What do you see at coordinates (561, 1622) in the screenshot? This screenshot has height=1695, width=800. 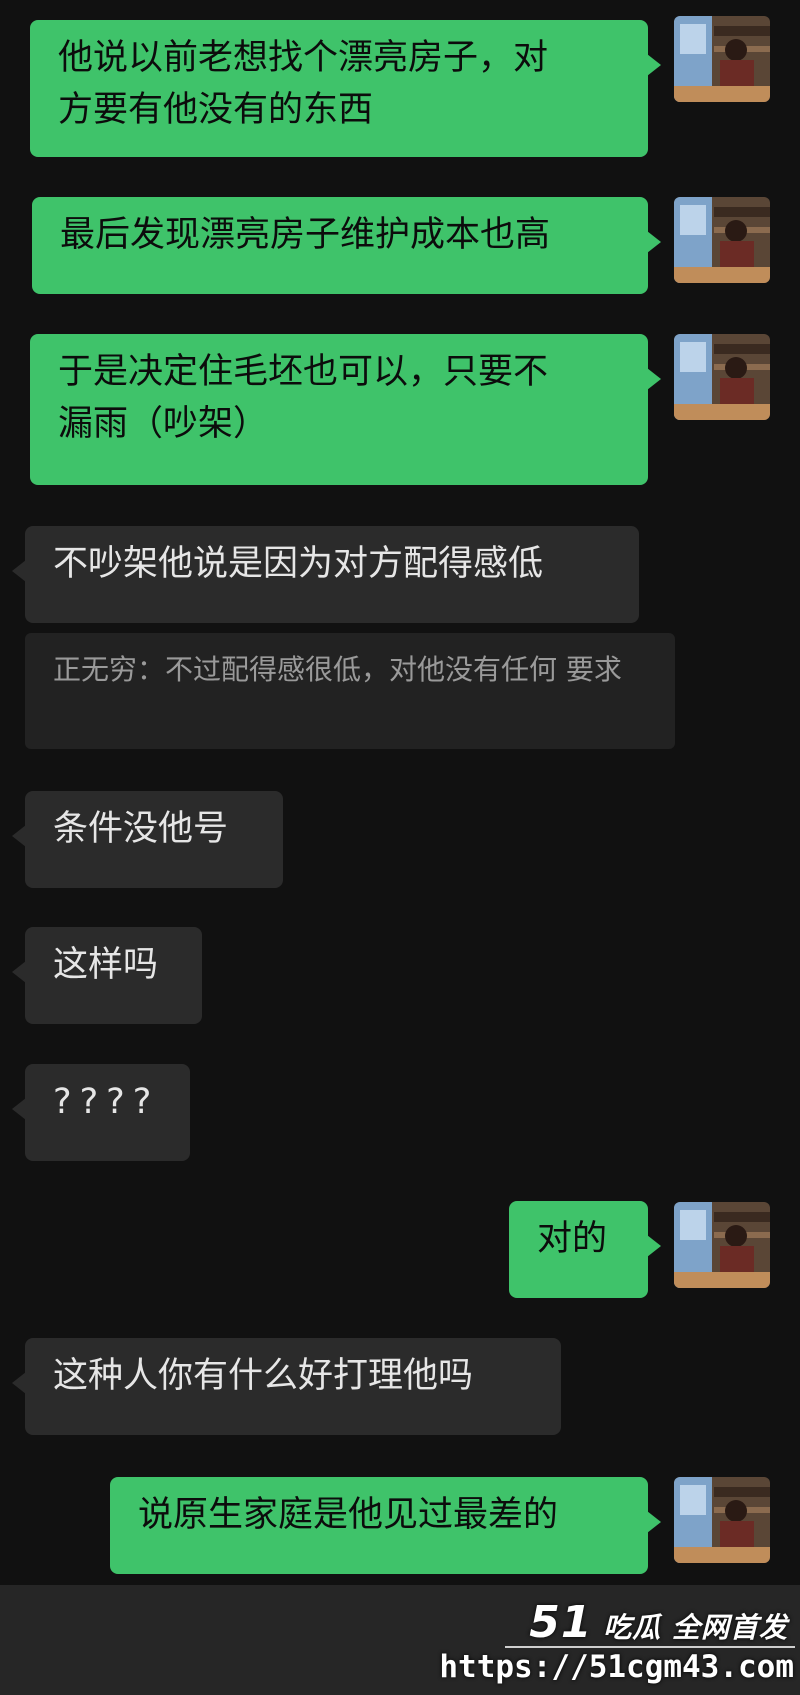 I see `watermark-logo-number: 51` at bounding box center [561, 1622].